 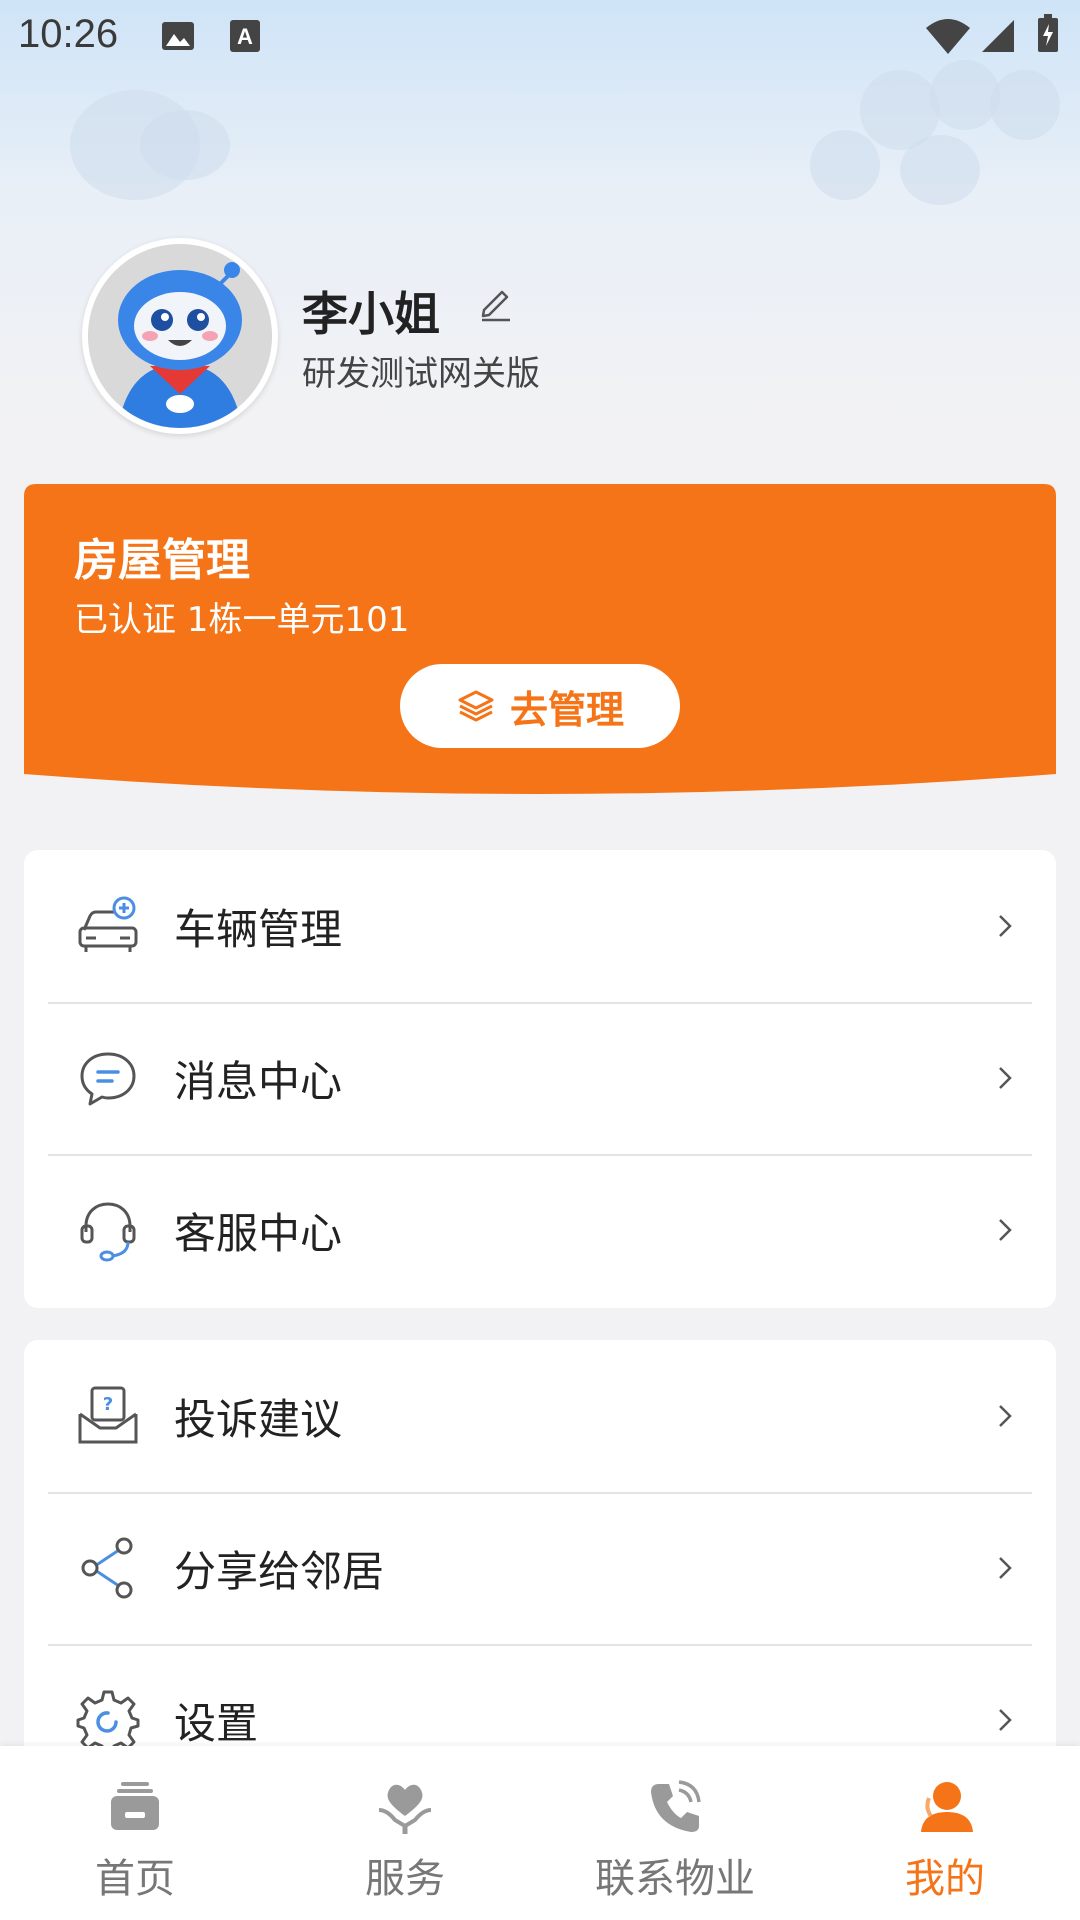 What do you see at coordinates (675, 1833) in the screenshot?
I see `nav-item-contact-property: 联系物业` at bounding box center [675, 1833].